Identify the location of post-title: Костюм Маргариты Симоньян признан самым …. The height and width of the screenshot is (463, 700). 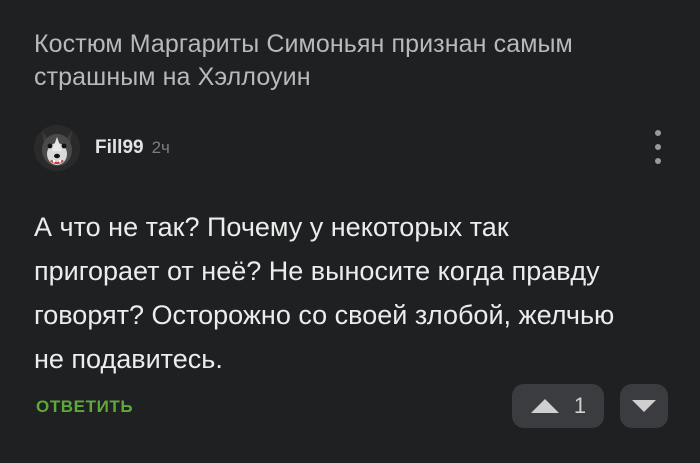
(354, 61).